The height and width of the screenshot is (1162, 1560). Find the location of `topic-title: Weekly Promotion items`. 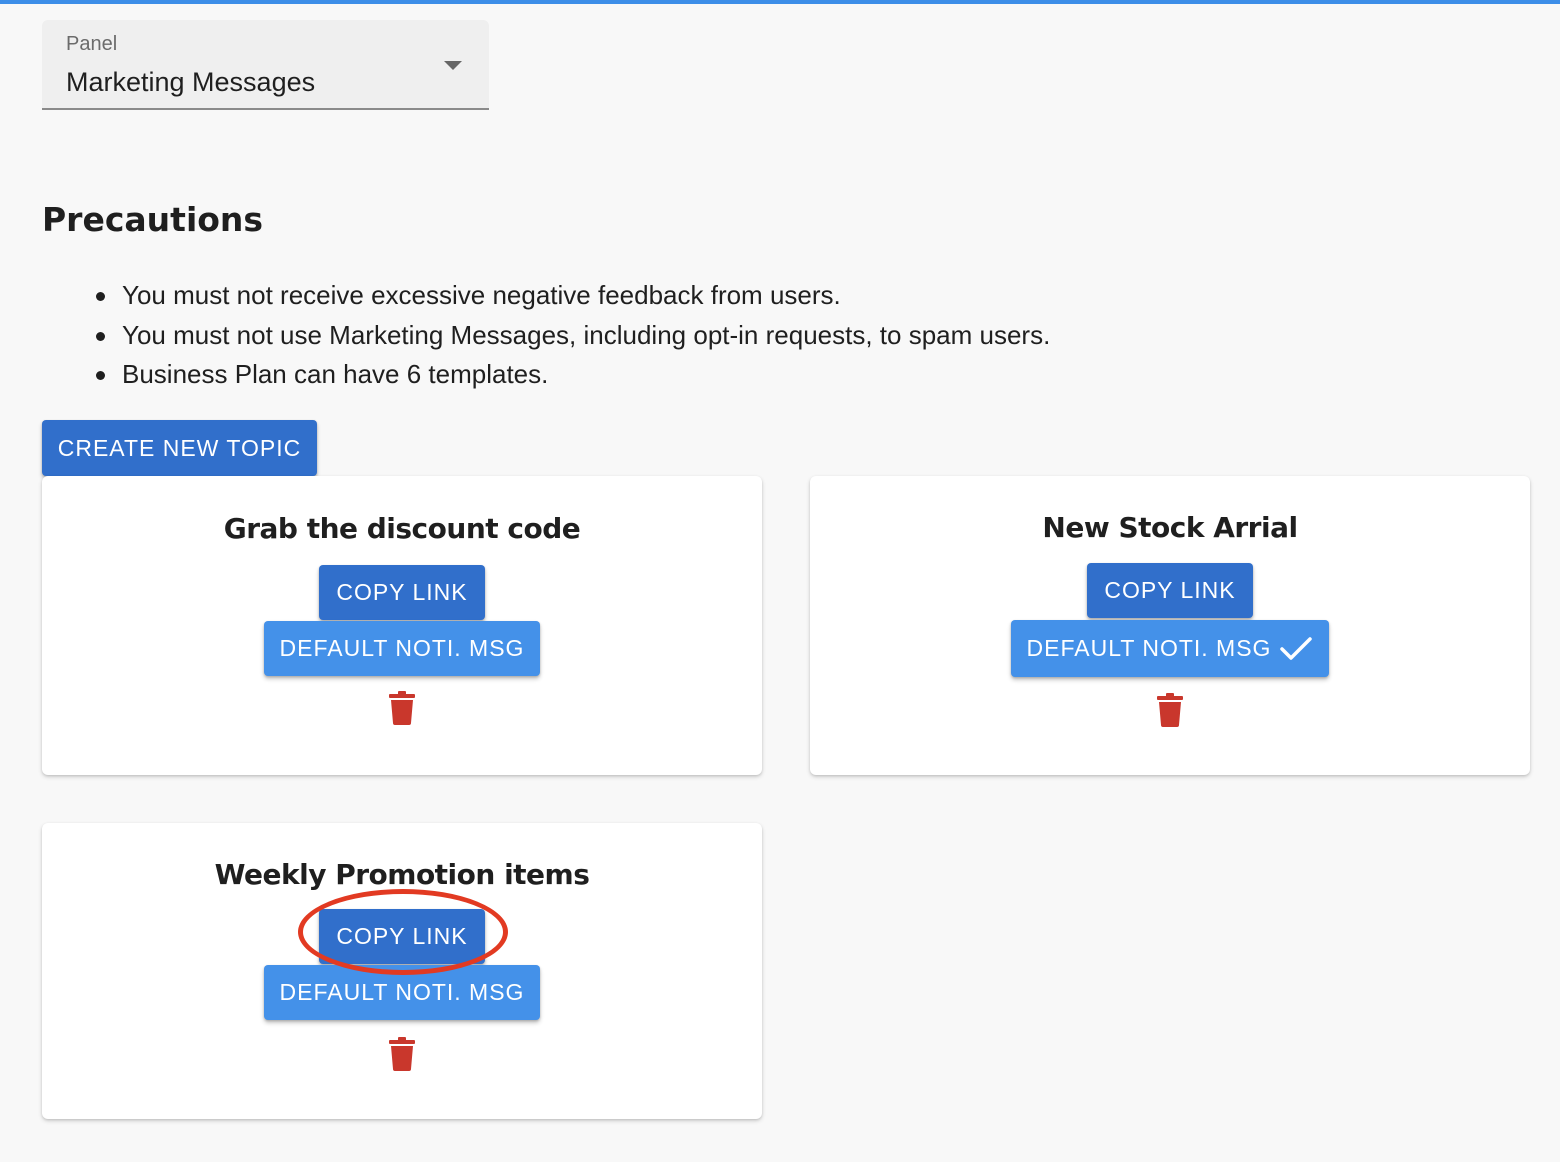

topic-title: Weekly Promotion items is located at coordinates (402, 874).